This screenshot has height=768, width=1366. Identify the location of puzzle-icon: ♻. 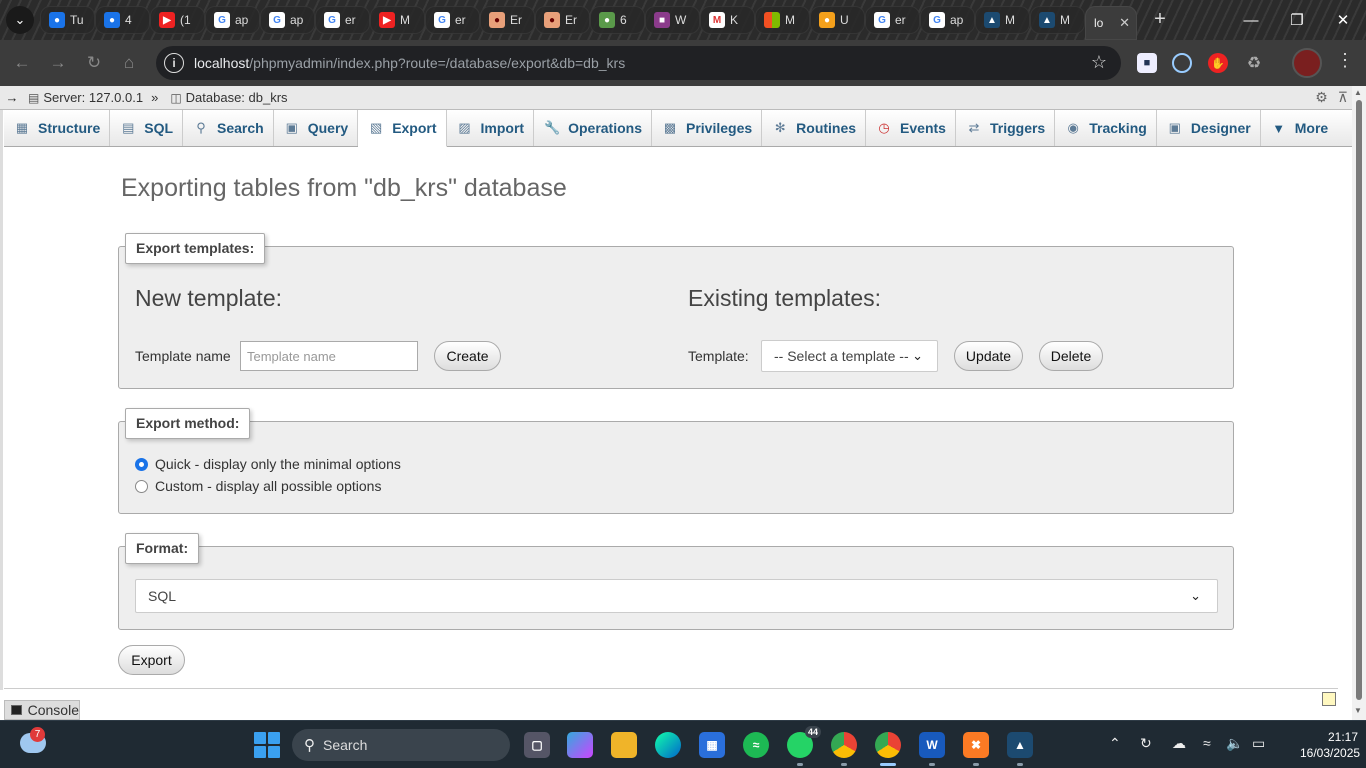
(1254, 63).